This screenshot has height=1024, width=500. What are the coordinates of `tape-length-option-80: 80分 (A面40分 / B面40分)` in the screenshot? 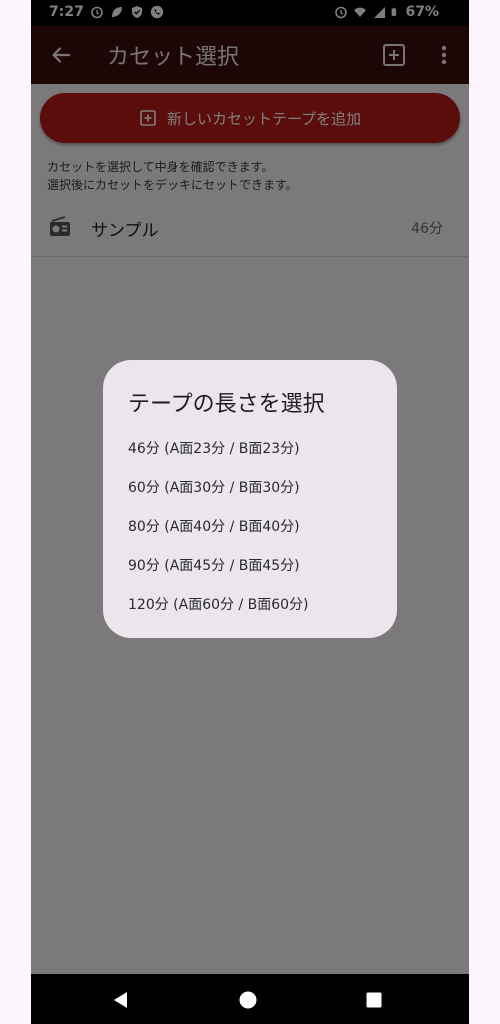 It's located at (214, 526).